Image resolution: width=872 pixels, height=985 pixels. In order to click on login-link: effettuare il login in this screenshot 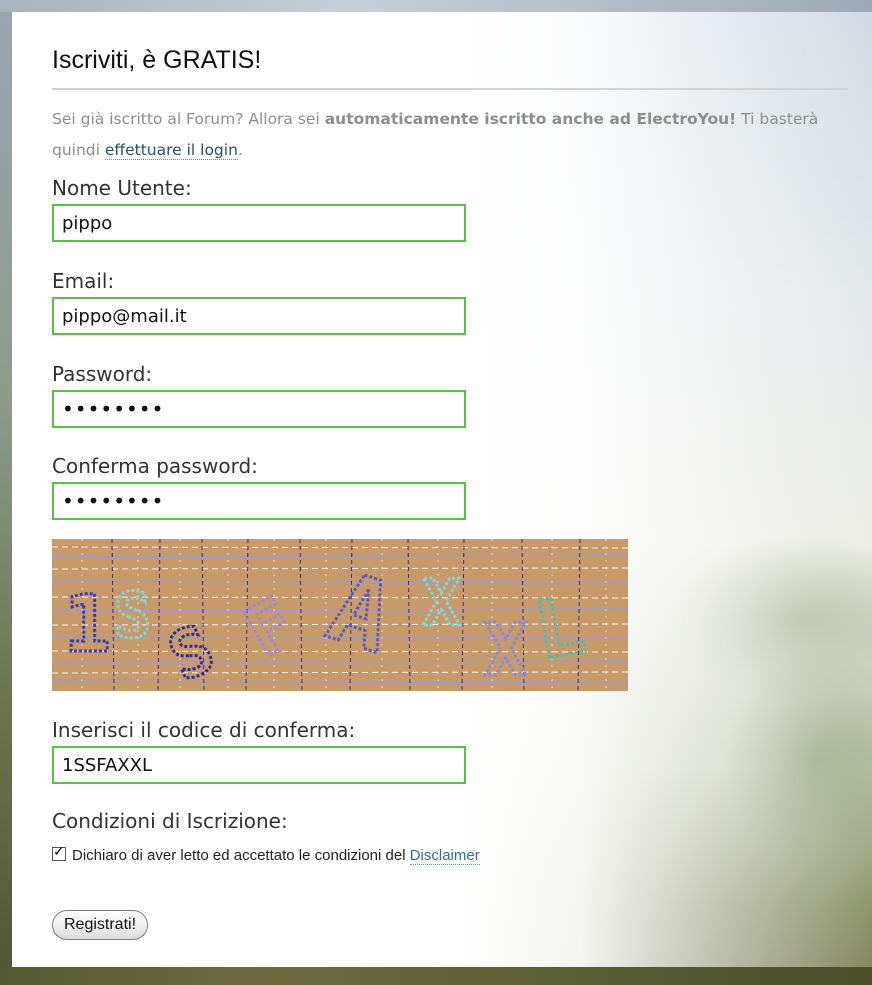, I will do `click(171, 150)`.